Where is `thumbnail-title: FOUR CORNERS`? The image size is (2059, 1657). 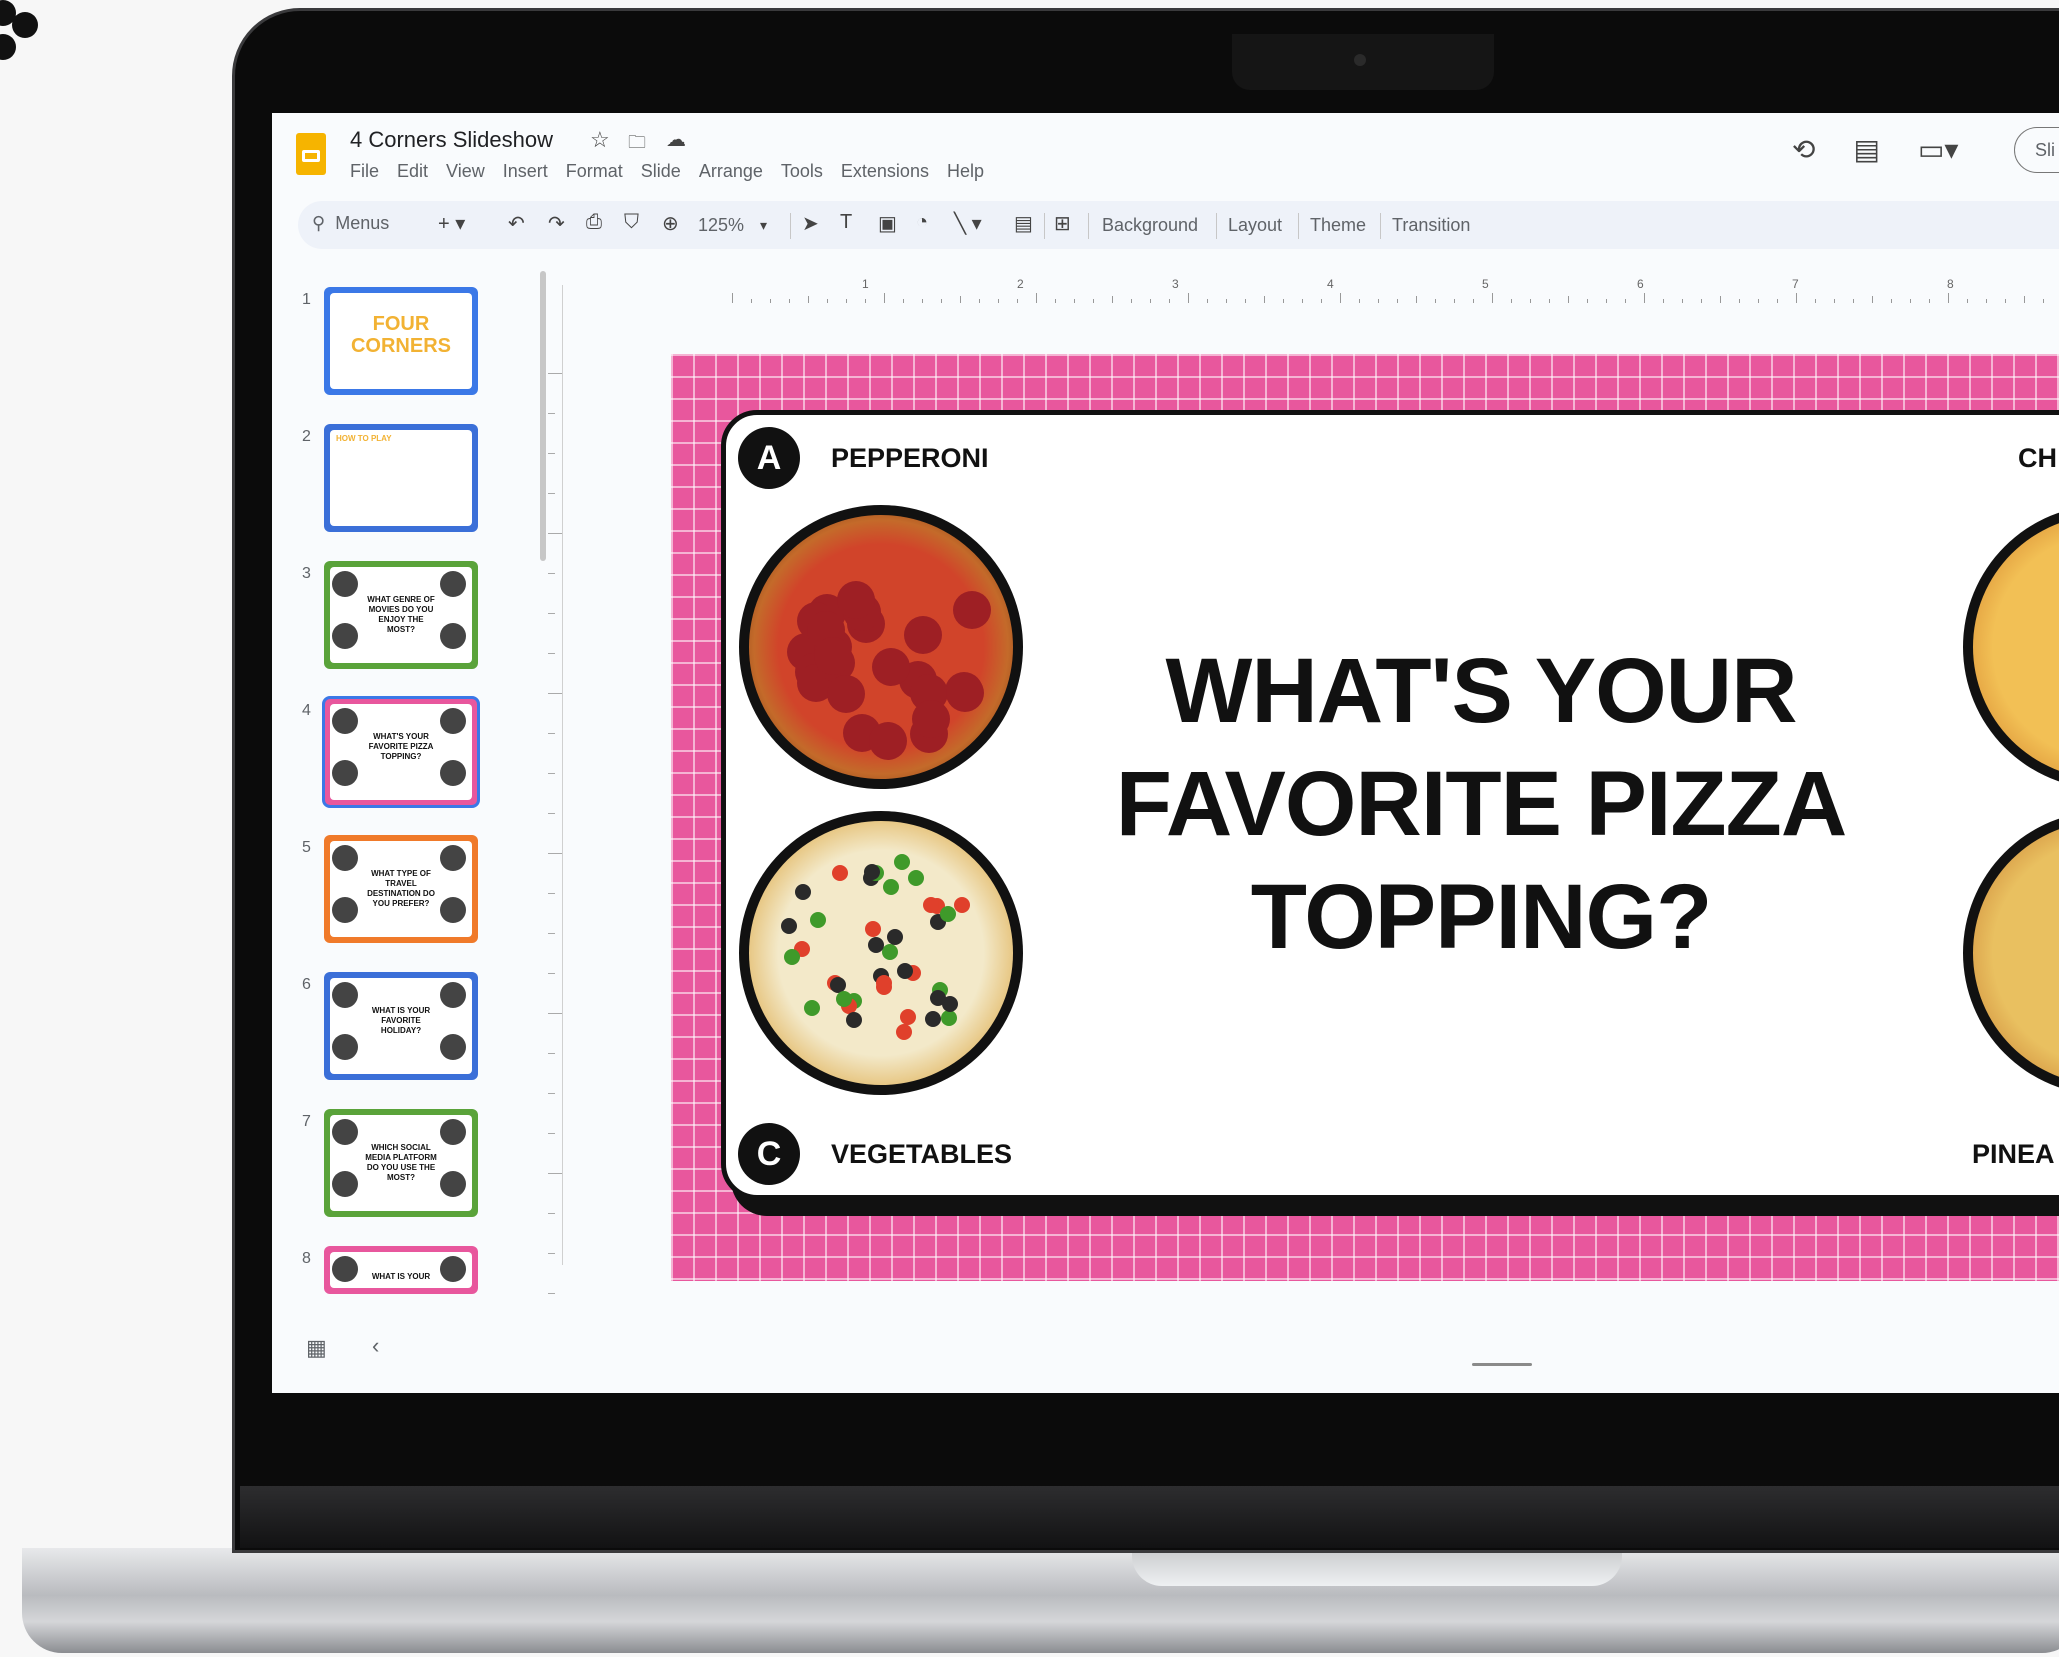 thumbnail-title: FOUR CORNERS is located at coordinates (400, 335).